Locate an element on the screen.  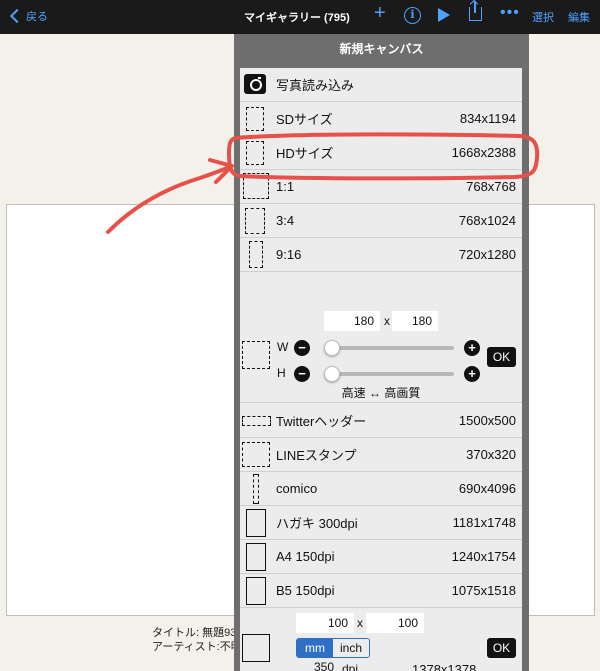
preset-label: HDサイズ is located at coordinates (305, 153).